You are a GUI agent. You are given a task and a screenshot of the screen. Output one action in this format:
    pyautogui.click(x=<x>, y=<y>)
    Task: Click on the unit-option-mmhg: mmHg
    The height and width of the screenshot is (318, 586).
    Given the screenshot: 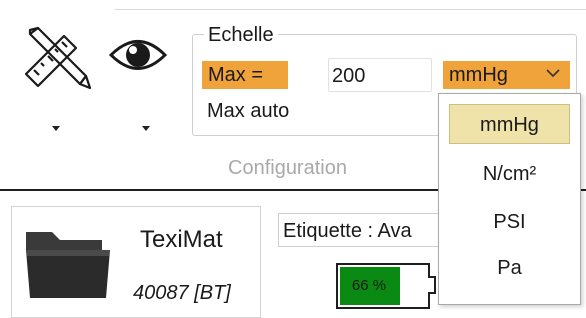 What is the action you would take?
    pyautogui.click(x=509, y=124)
    